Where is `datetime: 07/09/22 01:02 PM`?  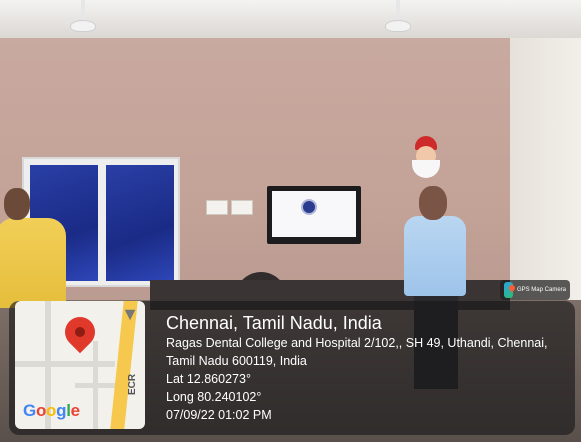
datetime: 07/09/22 01:02 PM is located at coordinates (219, 415).